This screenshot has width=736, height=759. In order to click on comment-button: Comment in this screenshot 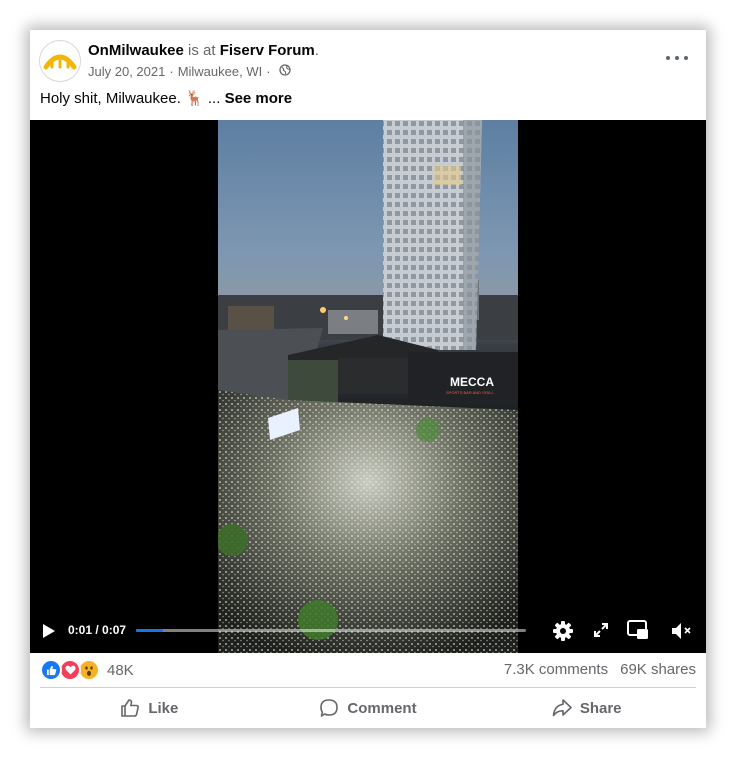, I will do `click(368, 708)`.